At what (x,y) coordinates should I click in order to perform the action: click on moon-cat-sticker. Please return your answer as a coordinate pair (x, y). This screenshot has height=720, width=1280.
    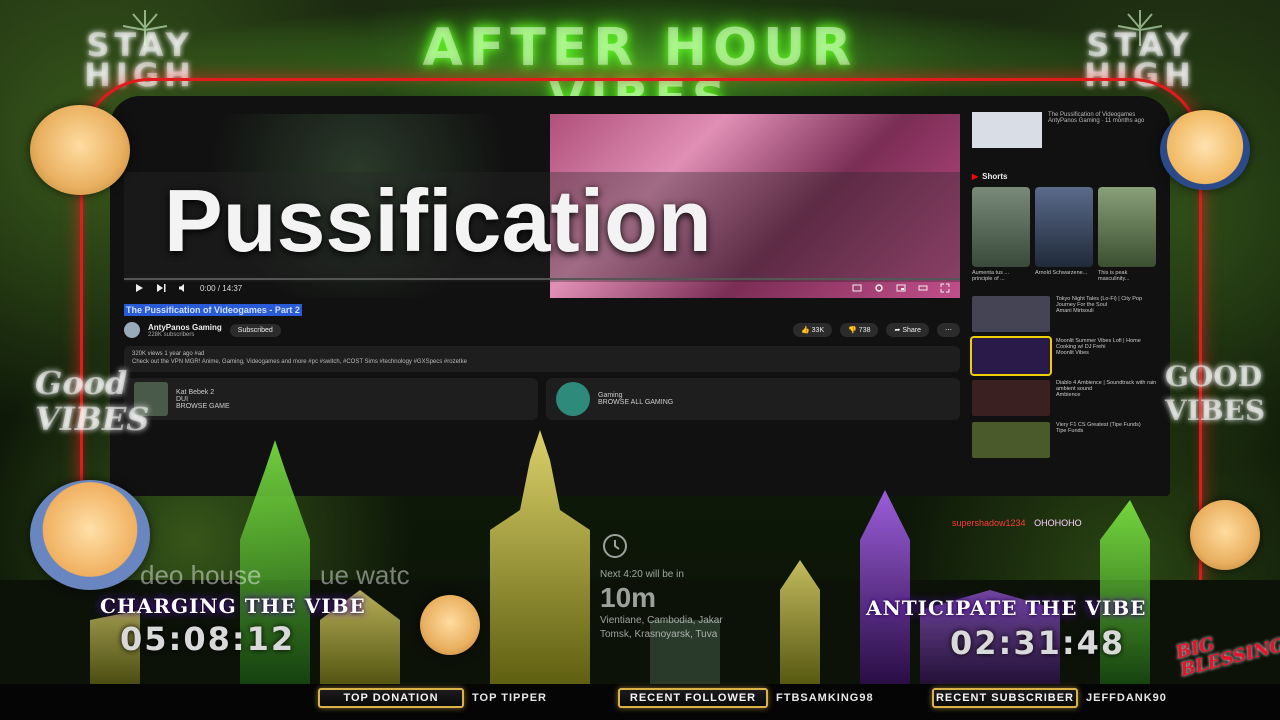
    Looking at the image, I should click on (1205, 150).